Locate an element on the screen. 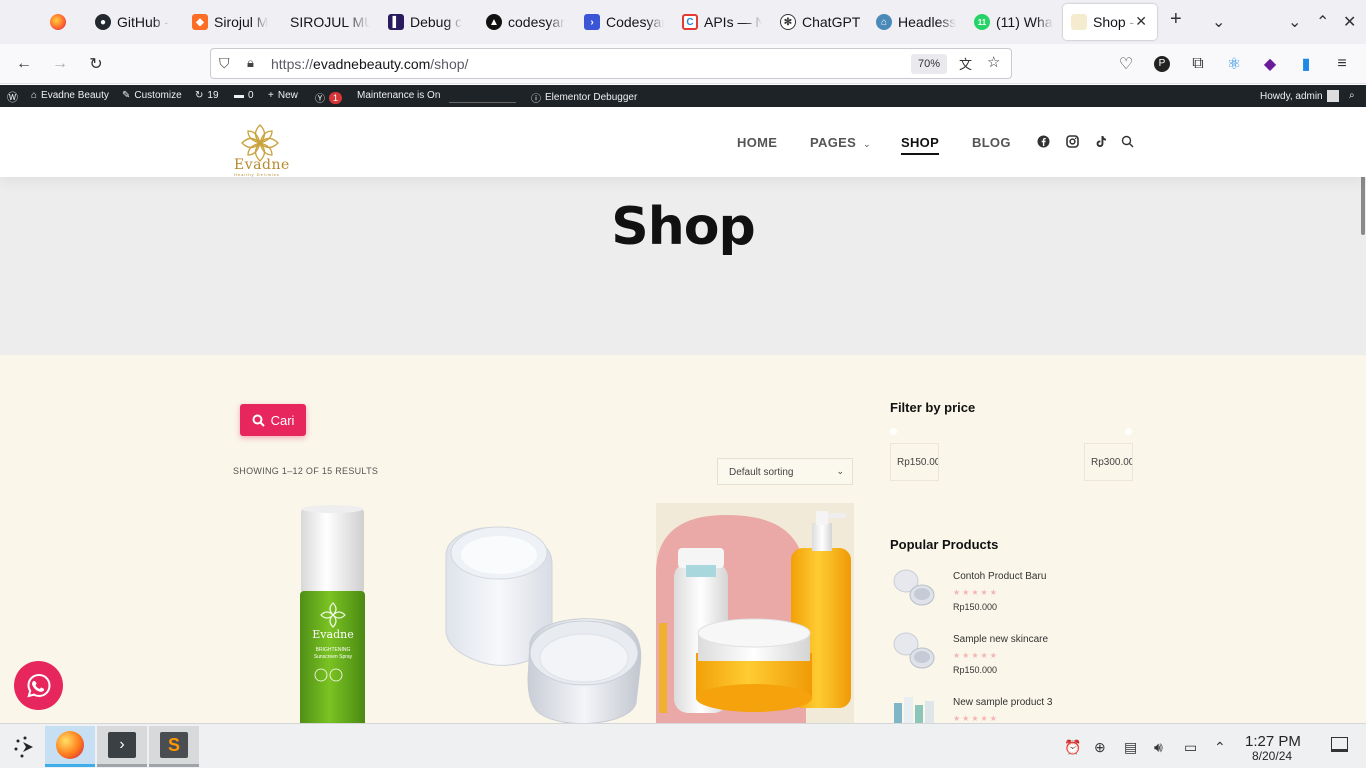  yoast-icon: Ⓨ is located at coordinates (320, 99).